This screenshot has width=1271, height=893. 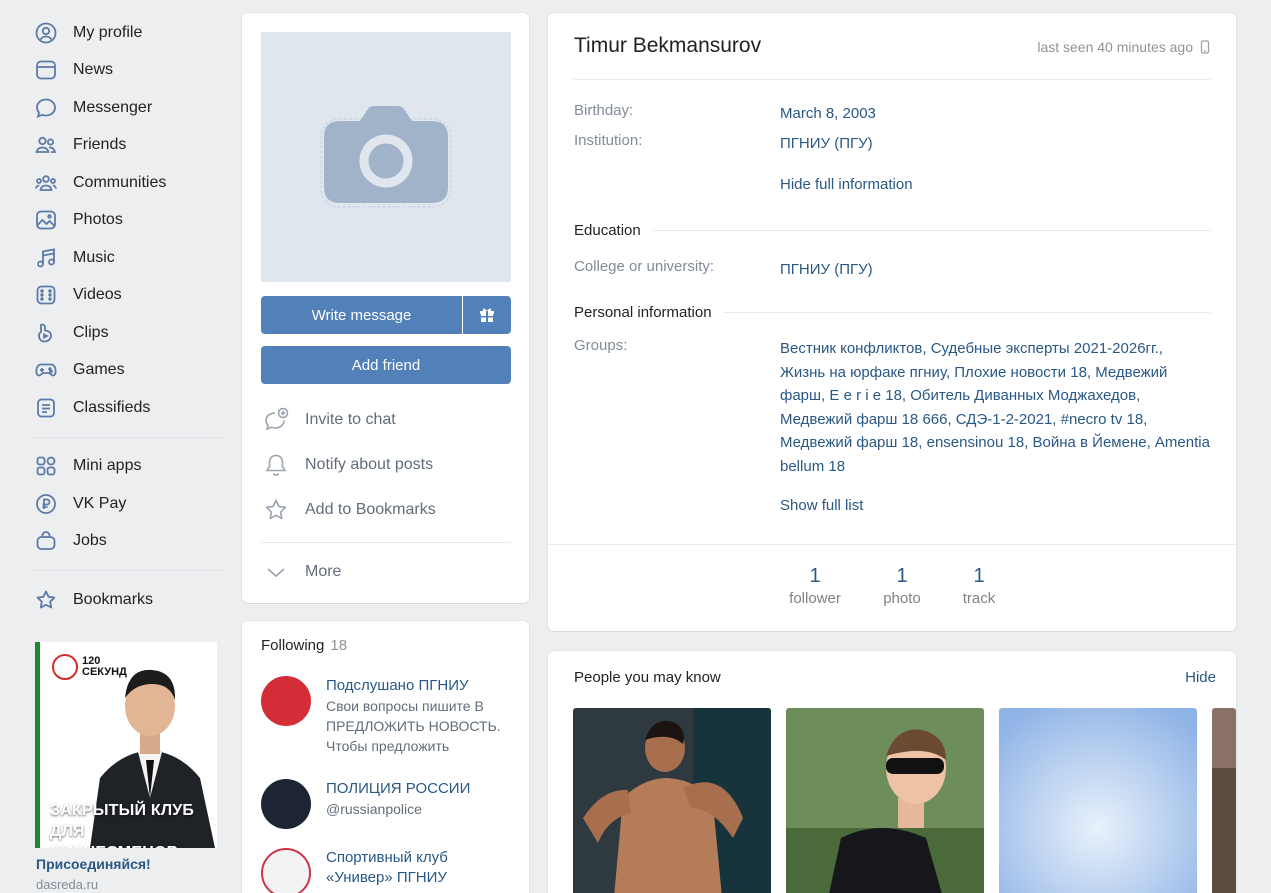 I want to click on write-message-button: Write message, so click(x=361, y=315).